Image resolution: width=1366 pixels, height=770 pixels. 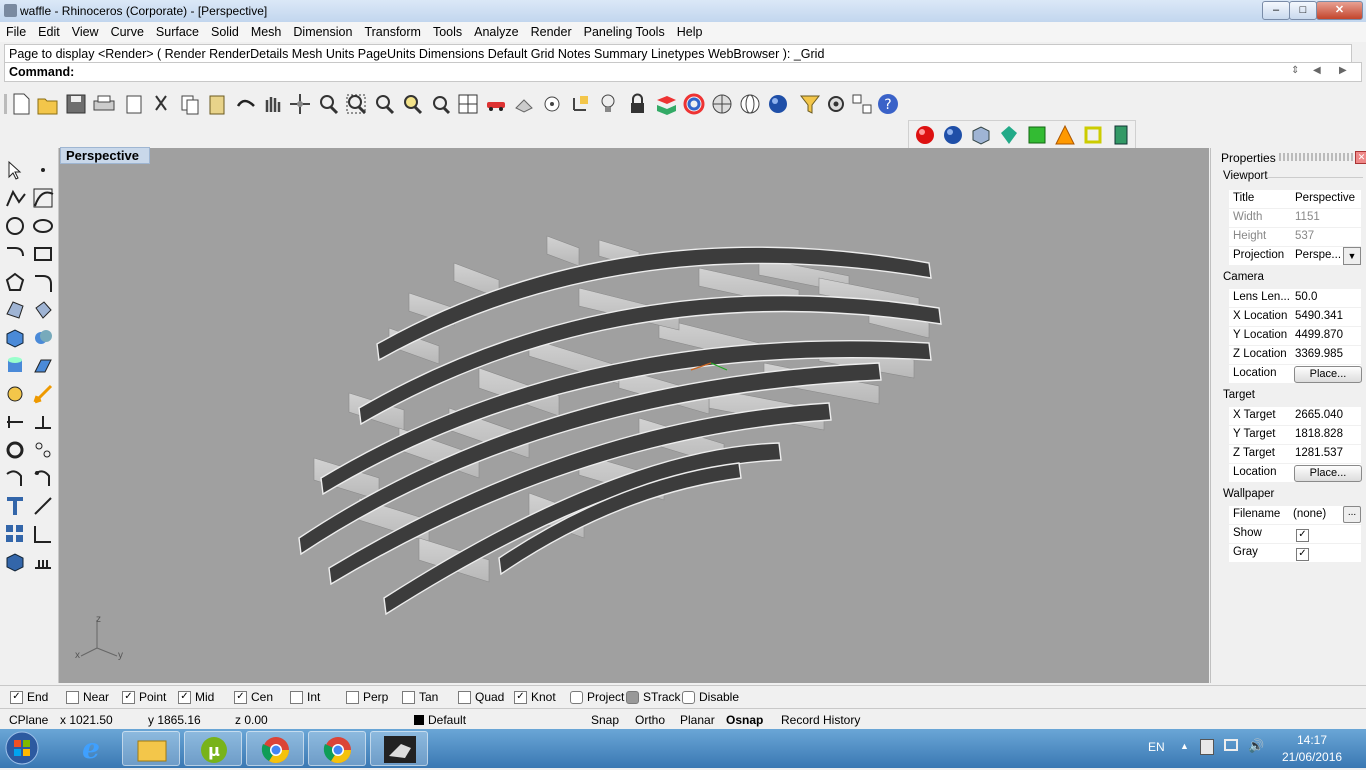 I want to click on zoom-selected-icon, so click(x=413, y=105).